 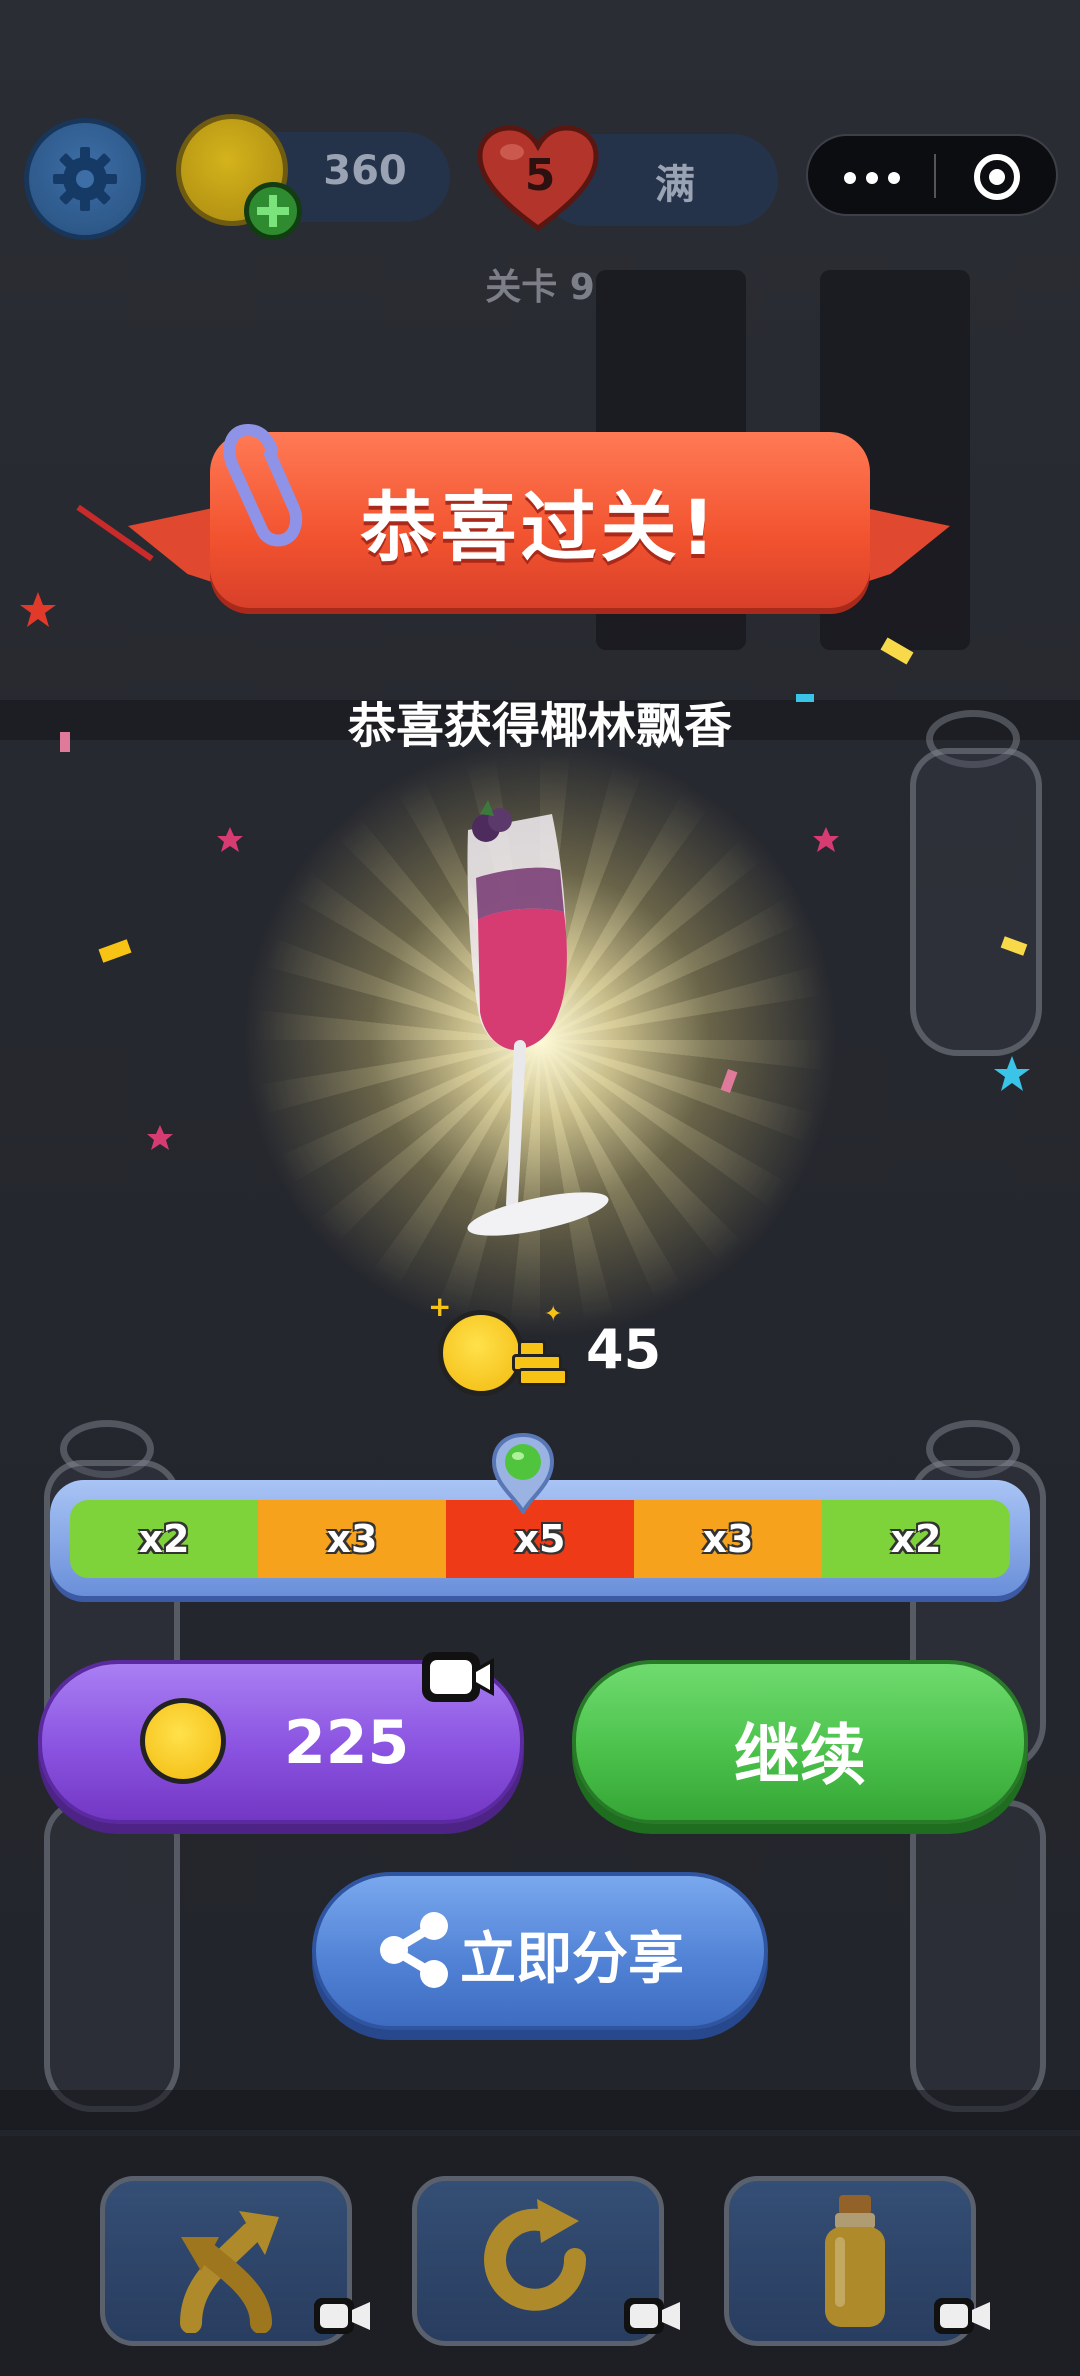 I want to click on capsule-divider, so click(x=935, y=176).